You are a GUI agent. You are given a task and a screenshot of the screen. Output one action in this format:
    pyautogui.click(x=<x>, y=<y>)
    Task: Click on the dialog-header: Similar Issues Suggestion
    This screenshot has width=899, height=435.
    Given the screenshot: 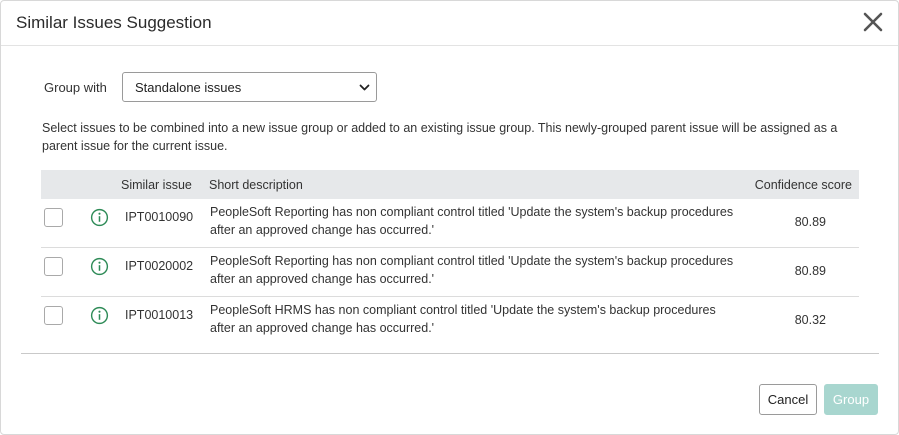 What is the action you would take?
    pyautogui.click(x=449, y=23)
    